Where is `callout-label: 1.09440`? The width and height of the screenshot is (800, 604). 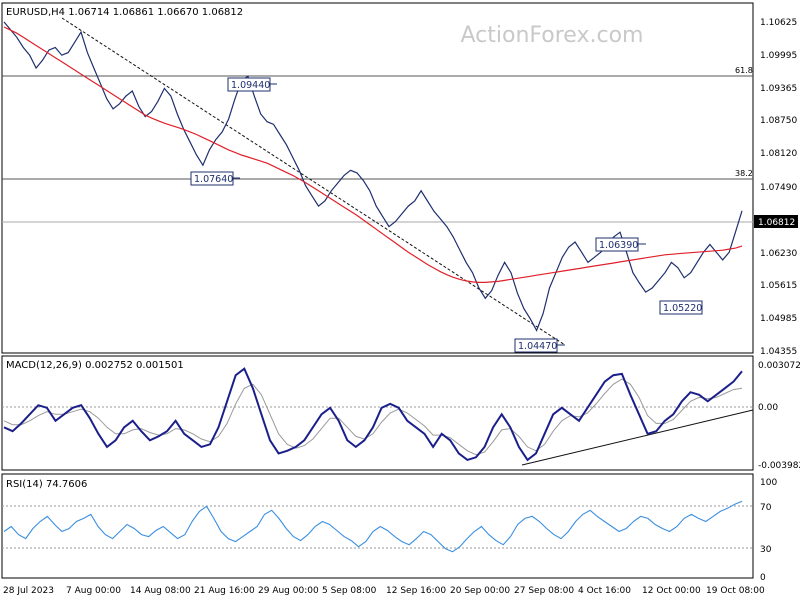
callout-label: 1.09440 is located at coordinates (250, 85).